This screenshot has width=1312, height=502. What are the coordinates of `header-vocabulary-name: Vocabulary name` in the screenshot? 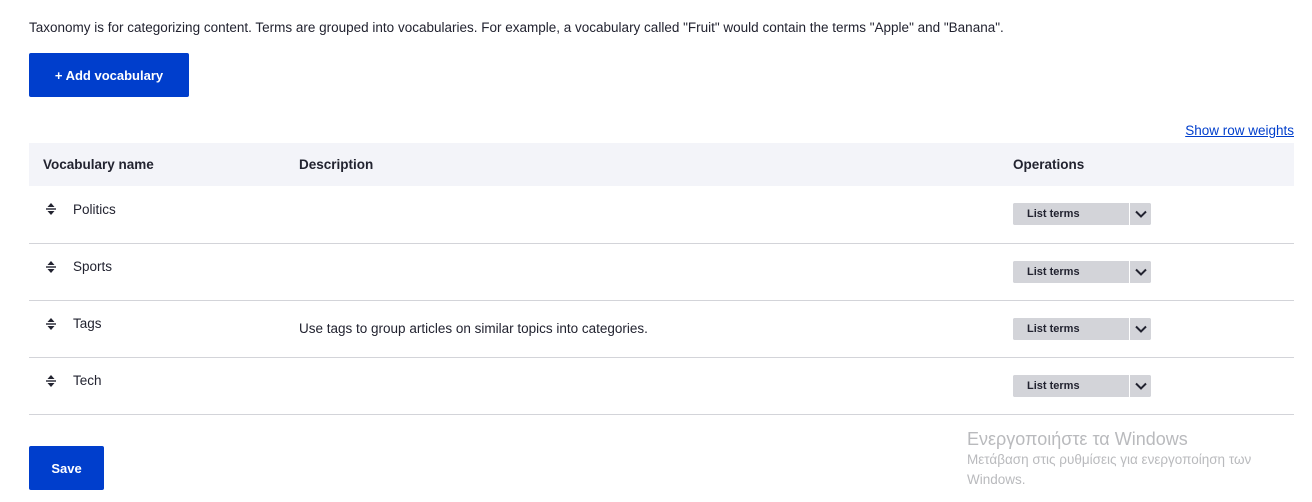 It's located at (98, 164).